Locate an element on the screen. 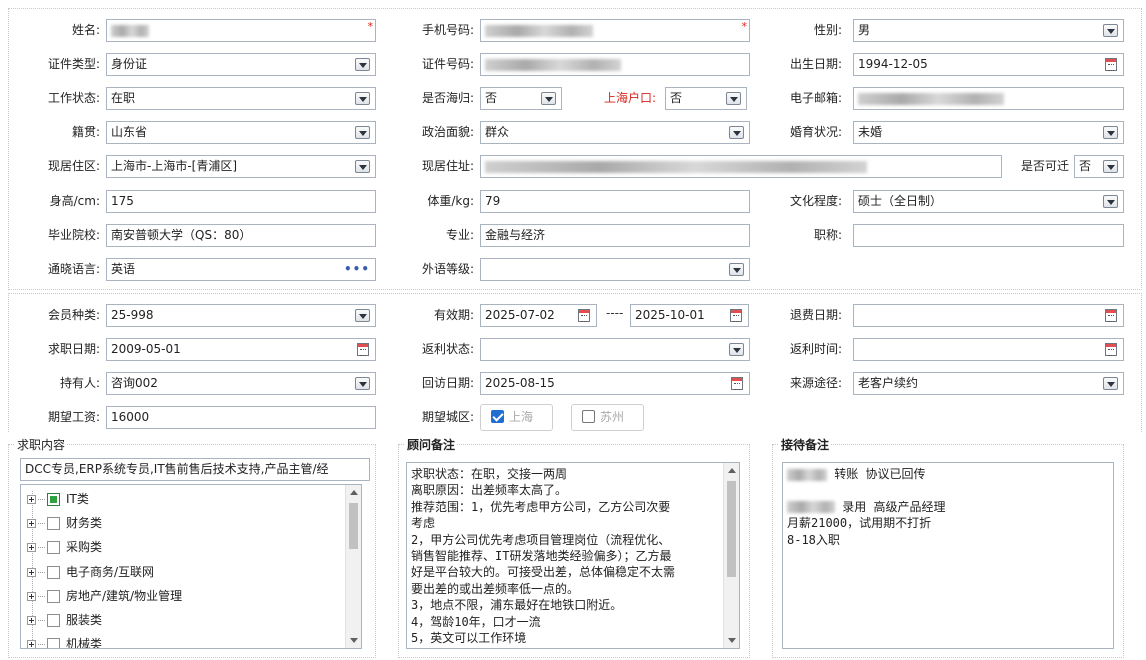 The width and height of the screenshot is (1146, 660). tree-item-it: IT类 is located at coordinates (58, 499).